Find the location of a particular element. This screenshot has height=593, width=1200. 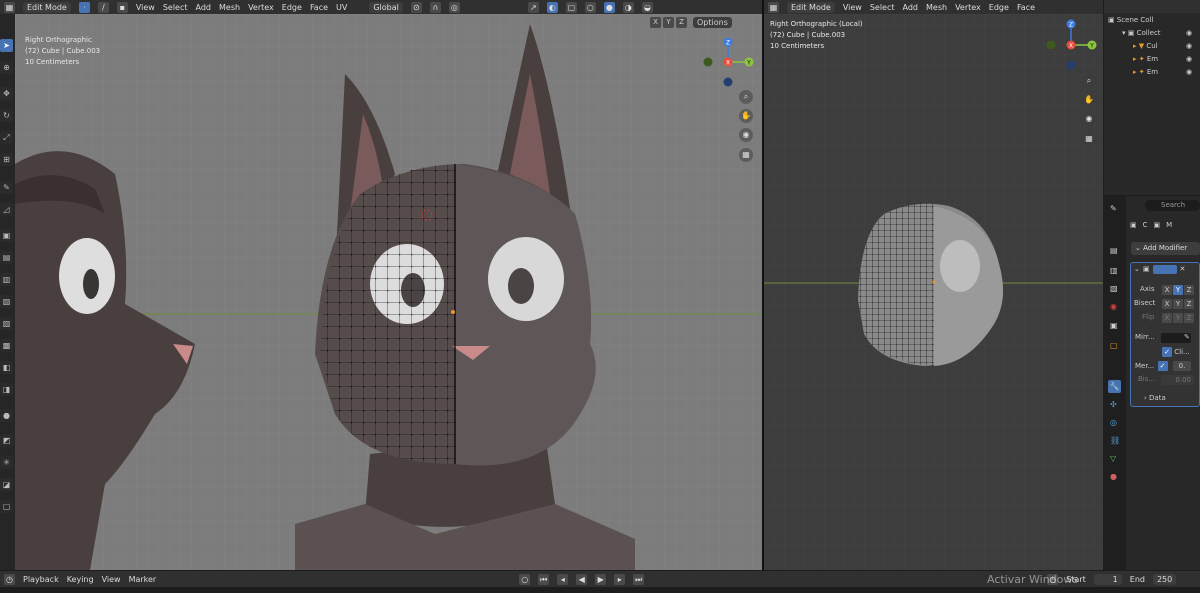

edge-select-icon: / is located at coordinates (103, 7).